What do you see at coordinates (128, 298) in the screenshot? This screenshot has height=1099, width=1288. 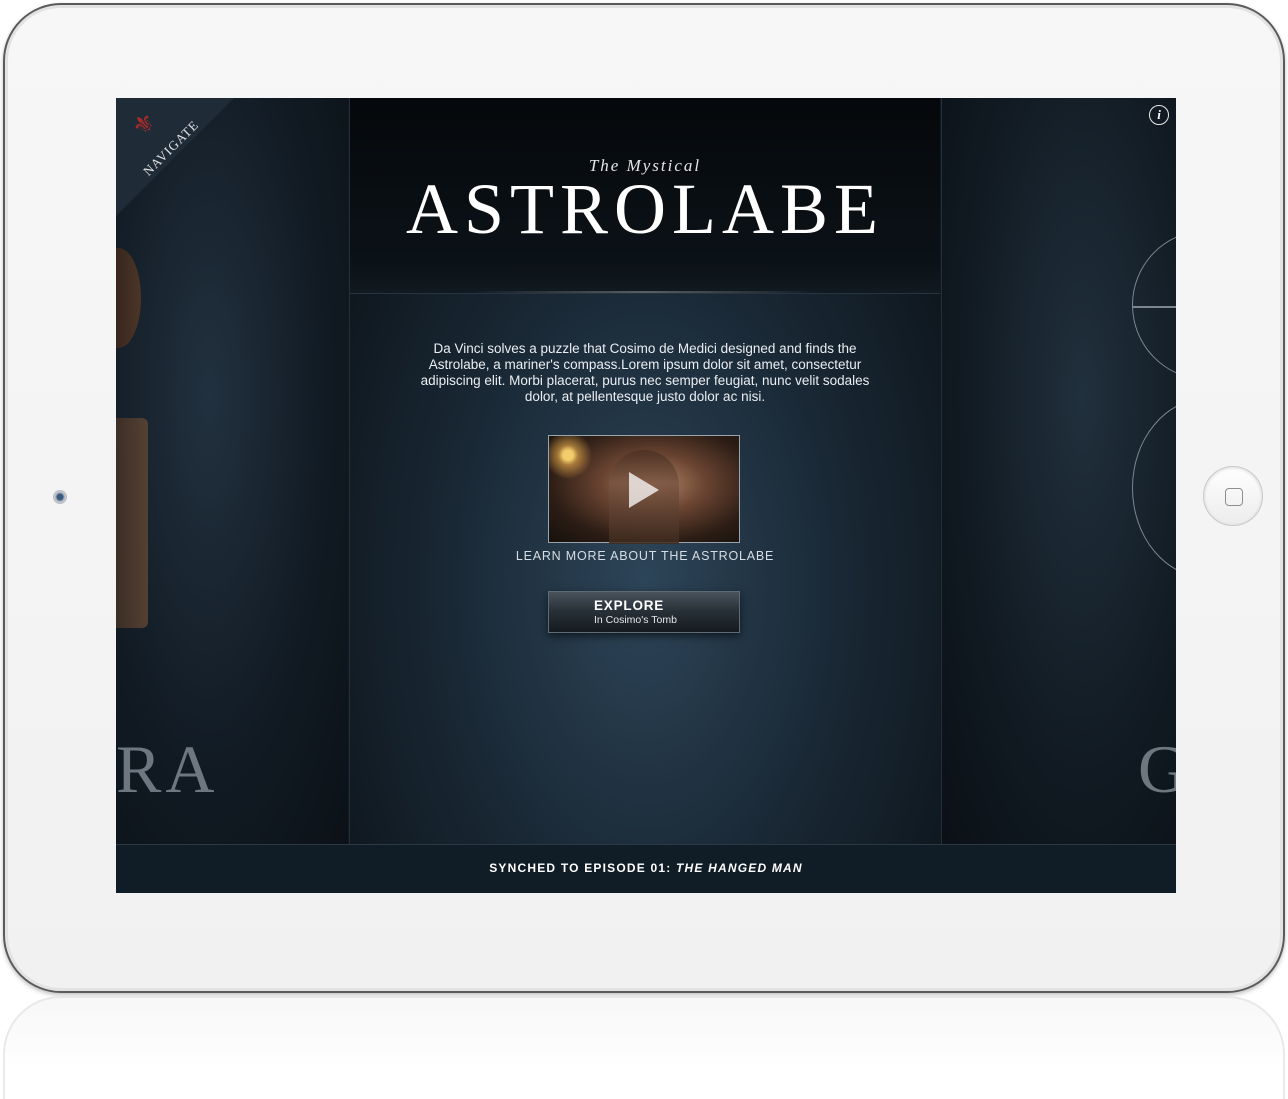 I see `portrait-image` at bounding box center [128, 298].